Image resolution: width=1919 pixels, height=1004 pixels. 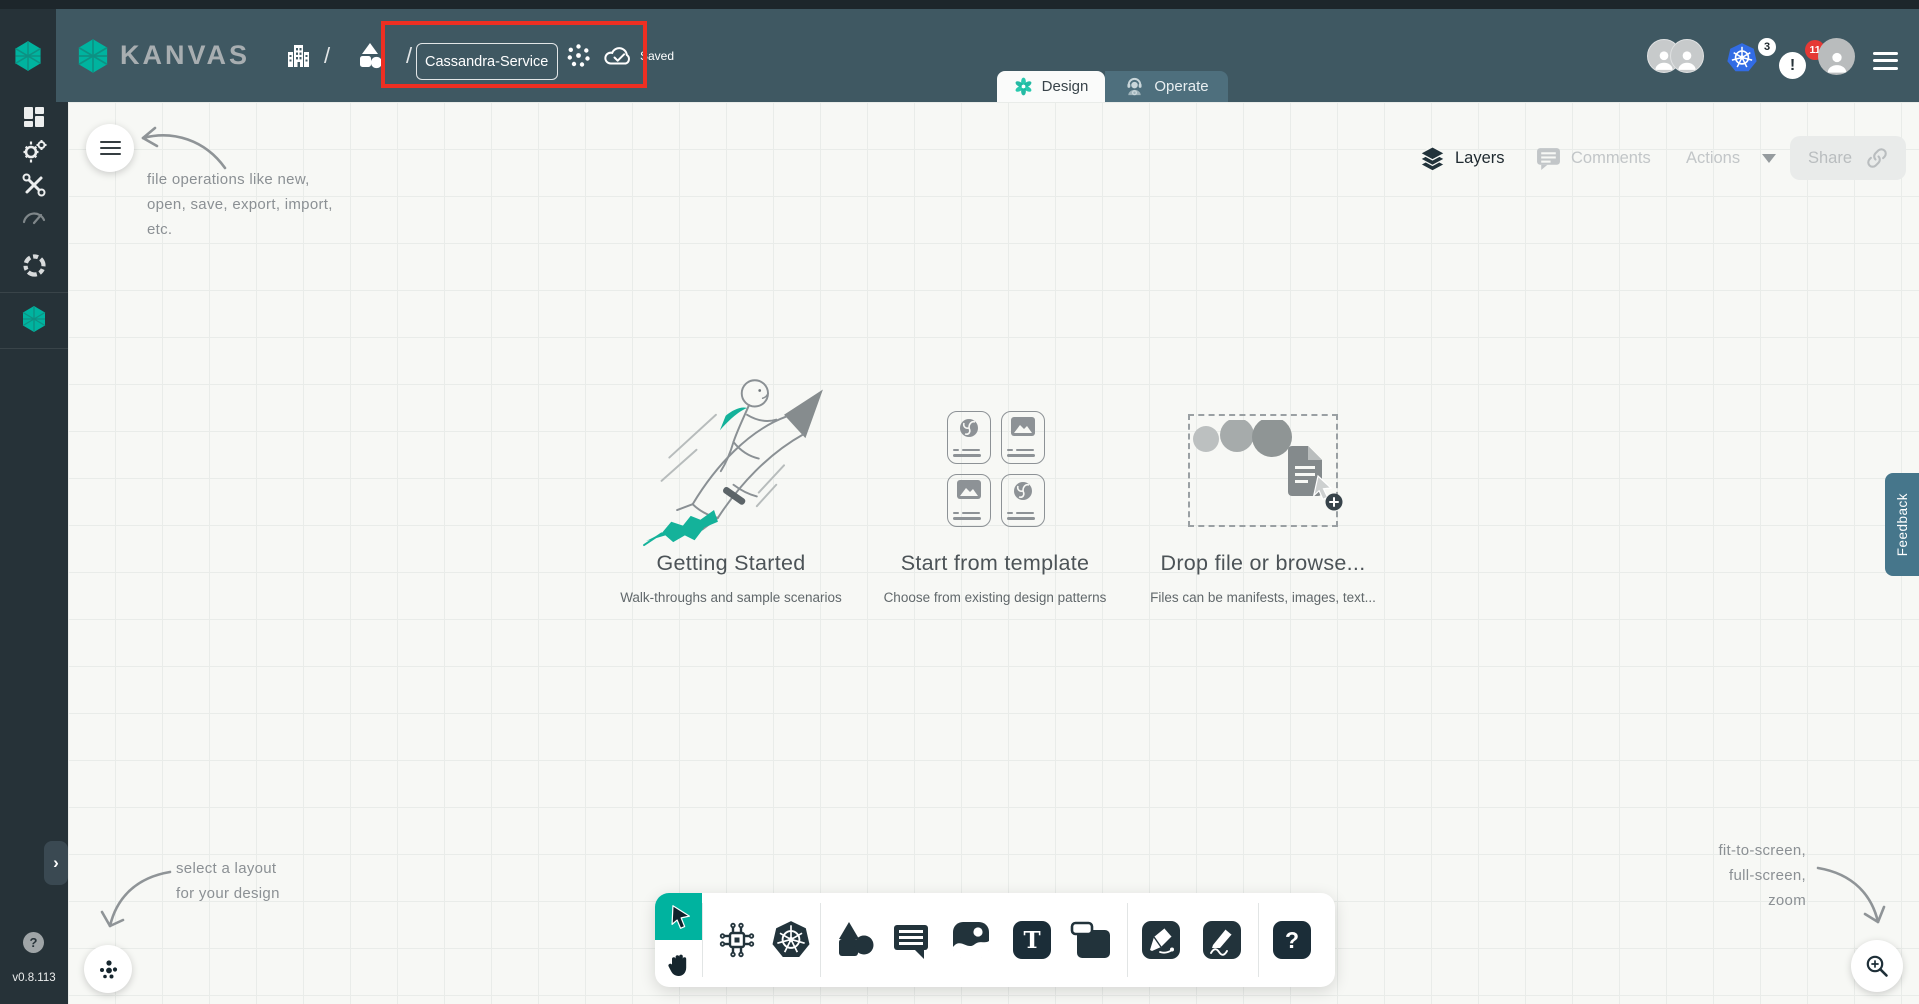 I want to click on file-menu-button, so click(x=110, y=148).